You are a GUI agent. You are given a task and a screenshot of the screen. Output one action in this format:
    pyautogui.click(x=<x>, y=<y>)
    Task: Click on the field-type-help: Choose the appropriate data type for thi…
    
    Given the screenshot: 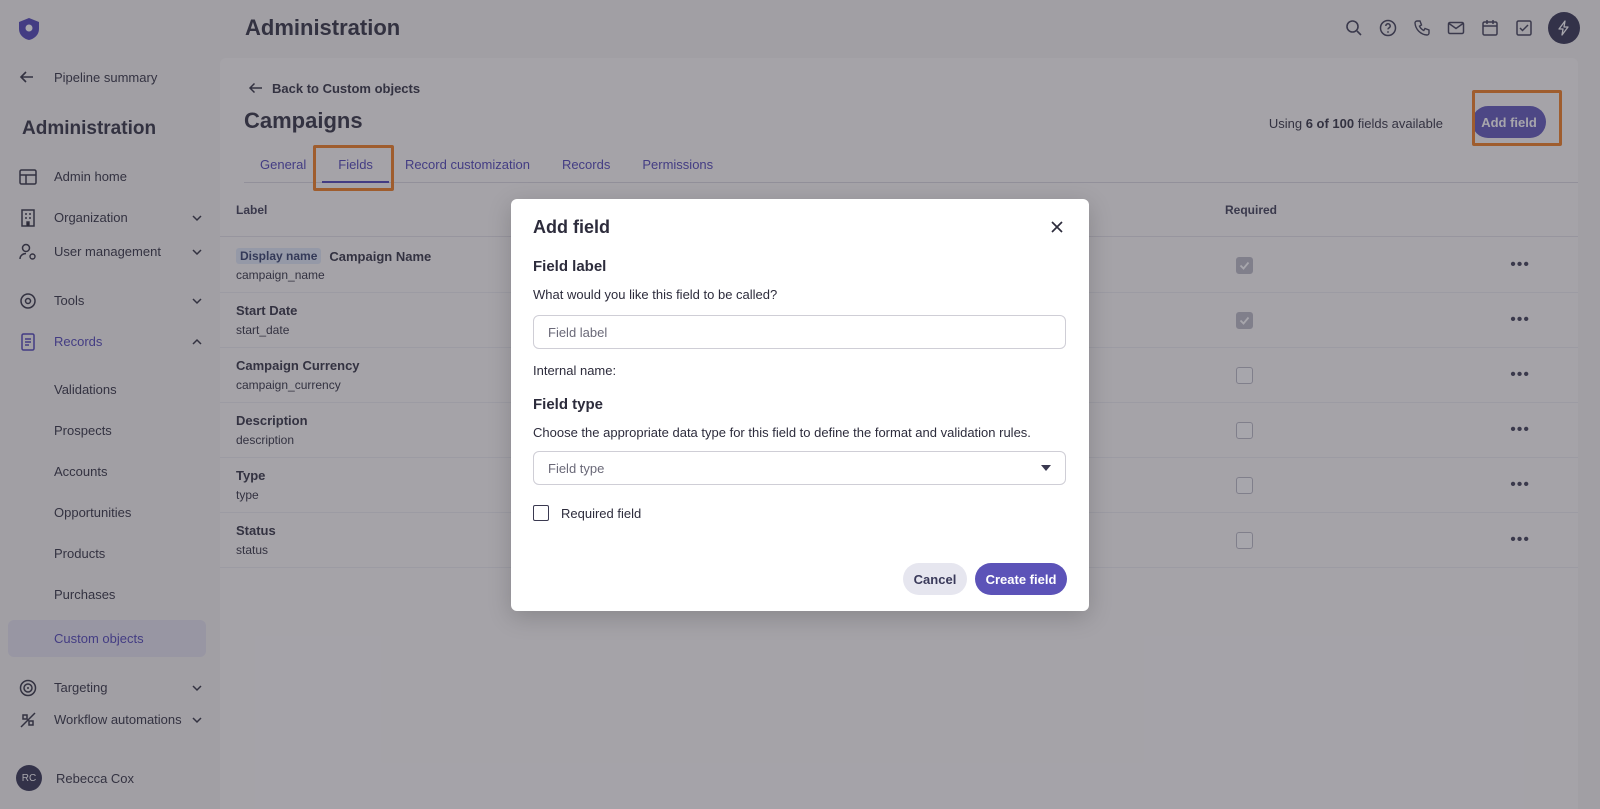 What is the action you would take?
    pyautogui.click(x=782, y=432)
    